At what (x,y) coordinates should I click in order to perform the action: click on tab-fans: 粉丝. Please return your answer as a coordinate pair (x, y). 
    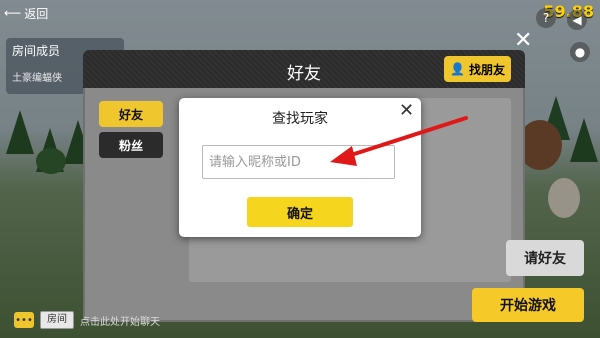
    Looking at the image, I should click on (131, 145).